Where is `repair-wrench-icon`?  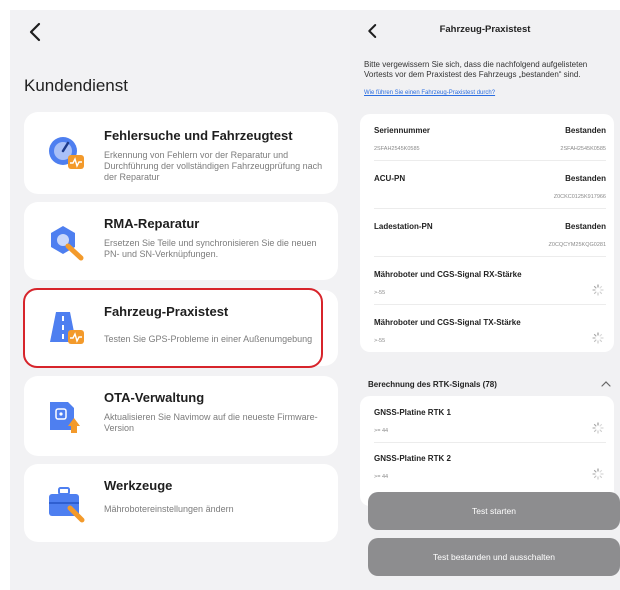
repair-wrench-icon is located at coordinates (67, 243).